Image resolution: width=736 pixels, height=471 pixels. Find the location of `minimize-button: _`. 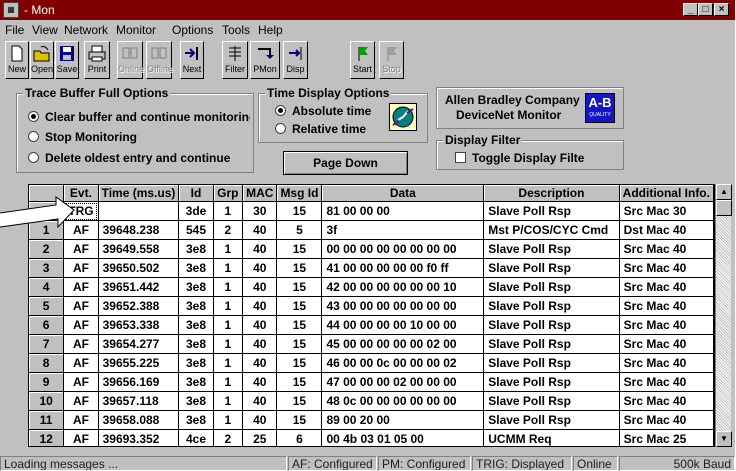

minimize-button: _ is located at coordinates (690, 9).